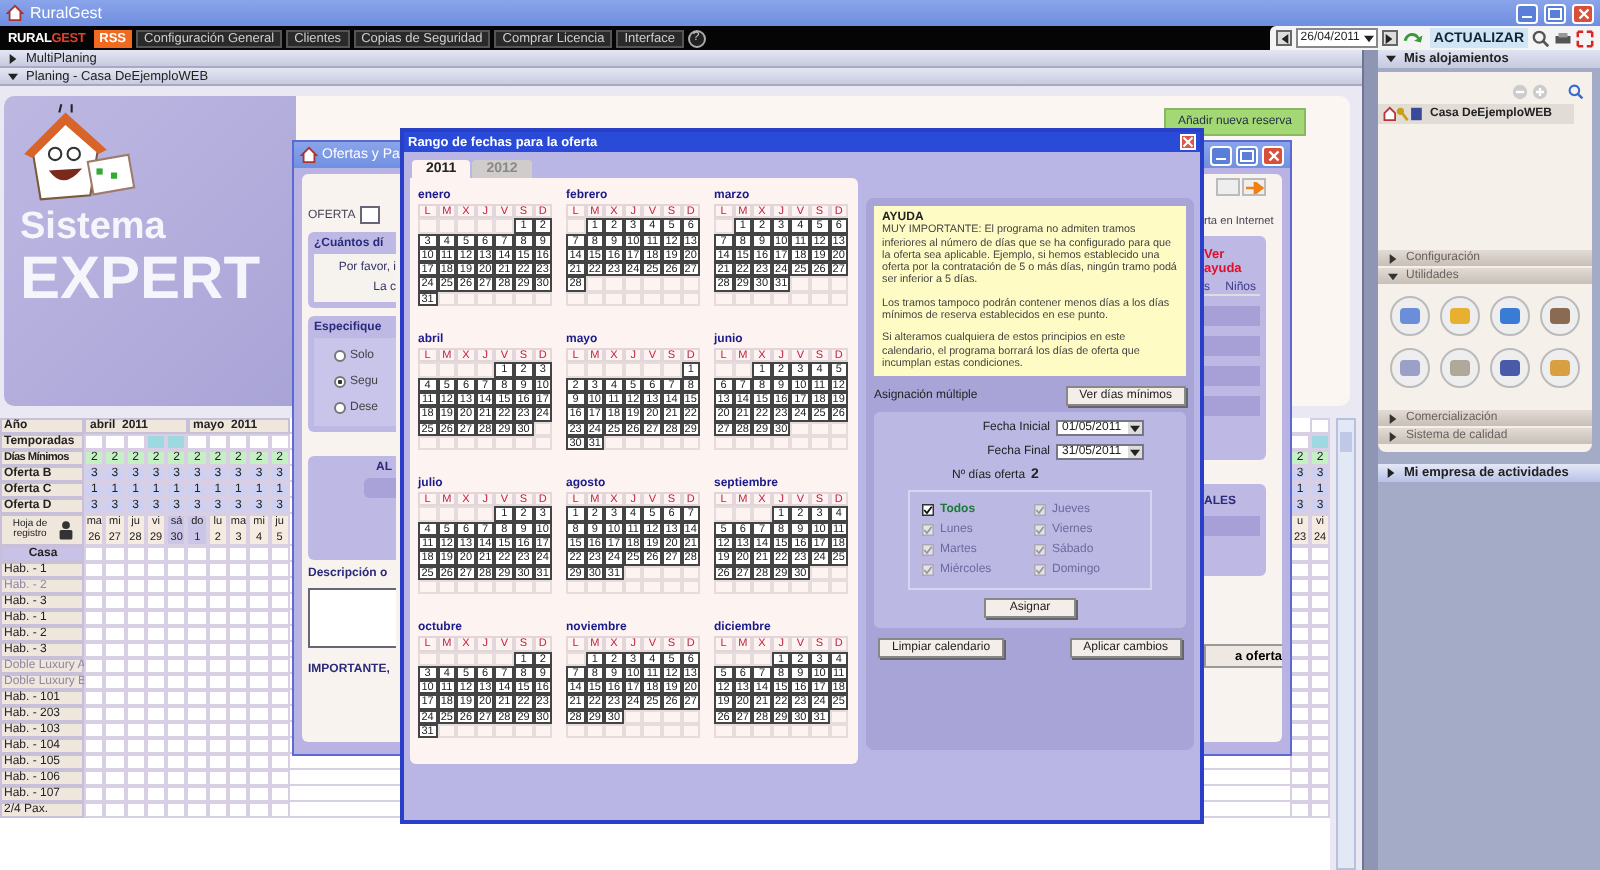 This screenshot has width=1600, height=870. Describe the element at coordinates (1389, 38) in the screenshot. I see `next-button` at that location.